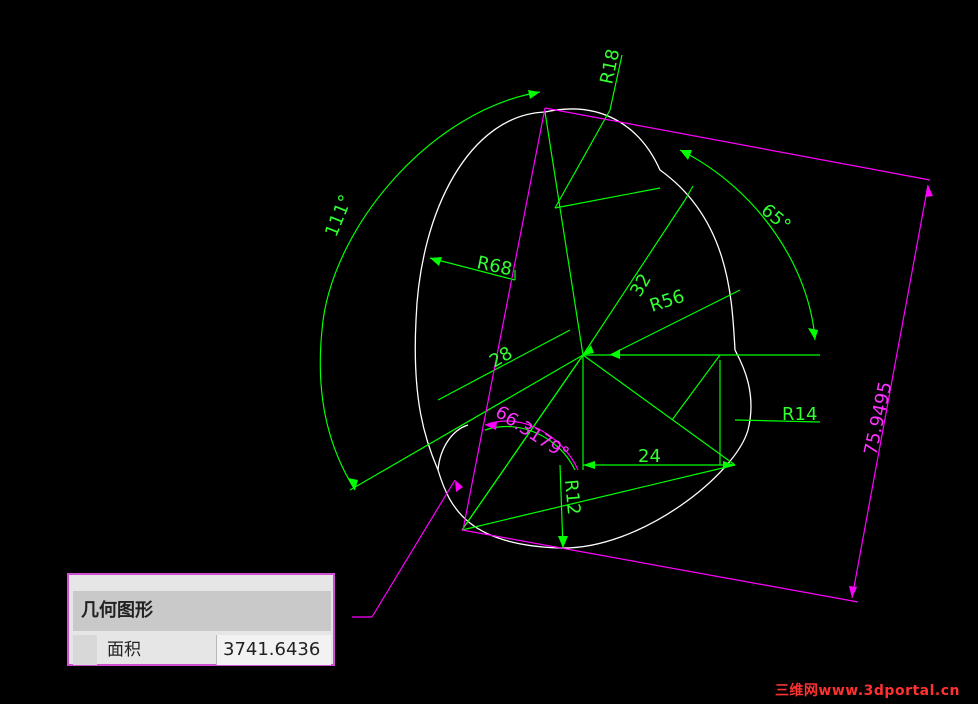 Image resolution: width=978 pixels, height=704 pixels. What do you see at coordinates (667, 301) in the screenshot?
I see `dim-r56: R56` at bounding box center [667, 301].